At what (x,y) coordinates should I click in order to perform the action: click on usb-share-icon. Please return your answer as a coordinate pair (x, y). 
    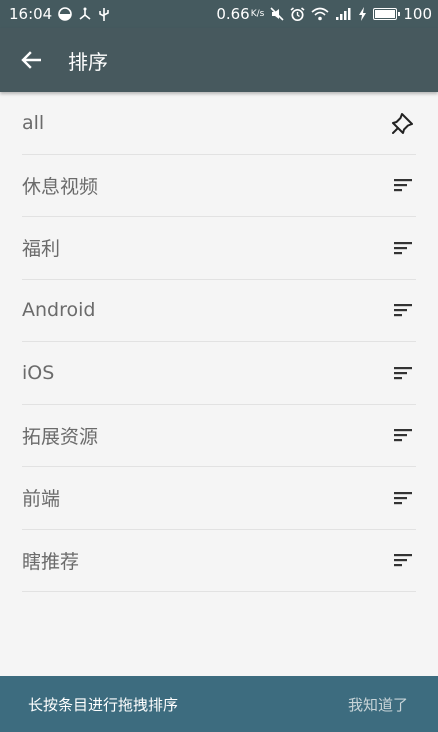
    Looking at the image, I should click on (85, 14).